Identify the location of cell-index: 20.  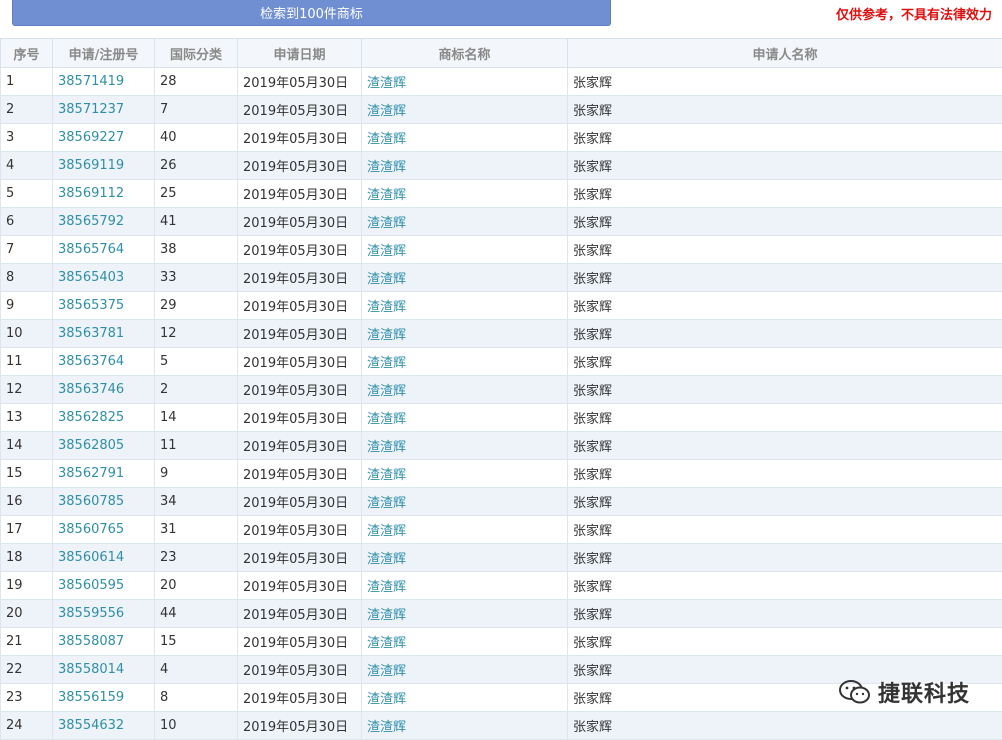
(27, 614).